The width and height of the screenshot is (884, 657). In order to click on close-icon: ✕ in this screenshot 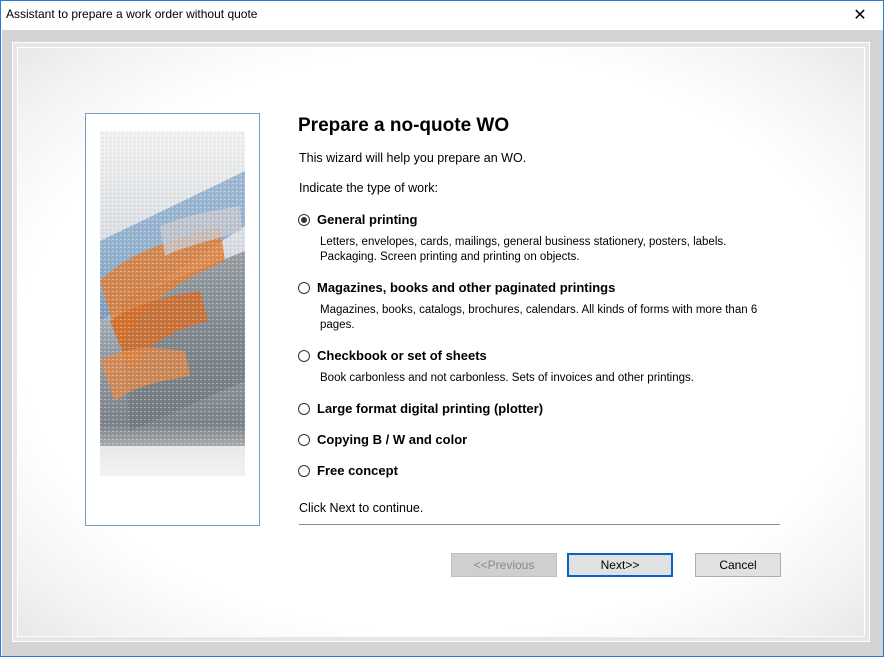, I will do `click(860, 15)`.